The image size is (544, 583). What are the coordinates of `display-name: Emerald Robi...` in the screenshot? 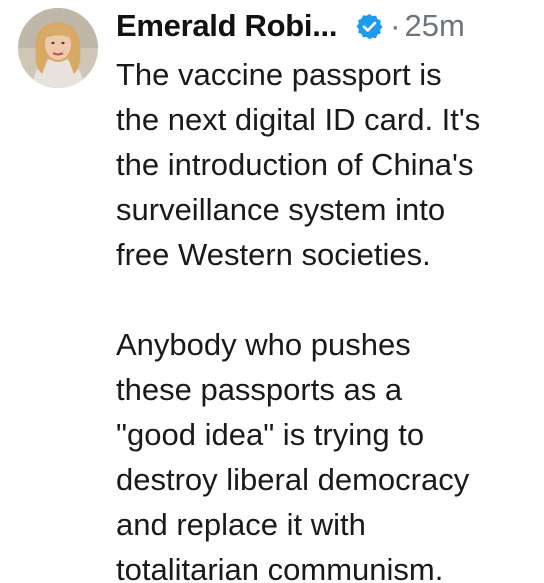 It's located at (226, 26).